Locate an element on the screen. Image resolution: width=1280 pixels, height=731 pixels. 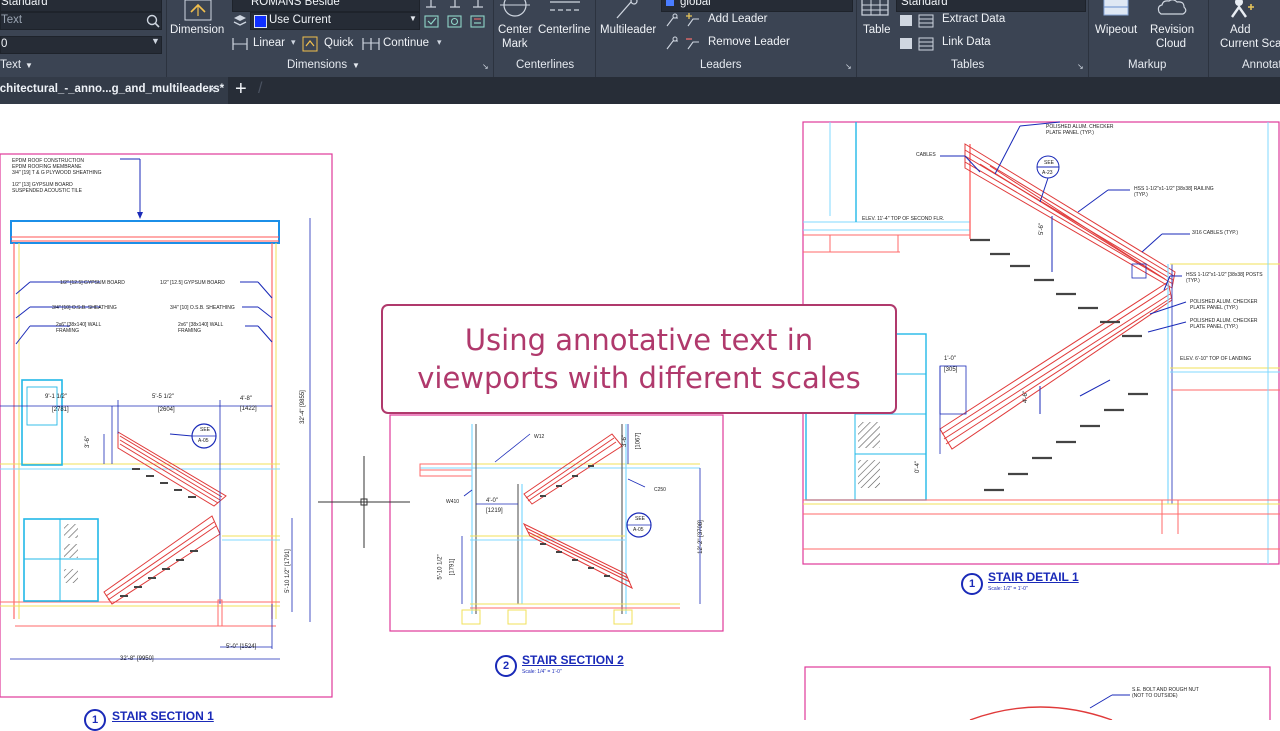
viewport-title: STAIR SECTION 2 is located at coordinates (573, 660).